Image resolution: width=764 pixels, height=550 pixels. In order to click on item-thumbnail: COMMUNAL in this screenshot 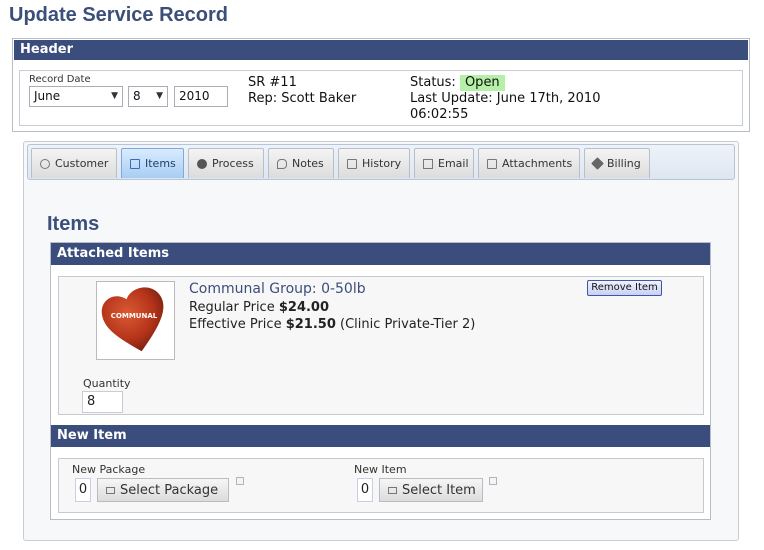, I will do `click(135, 320)`.